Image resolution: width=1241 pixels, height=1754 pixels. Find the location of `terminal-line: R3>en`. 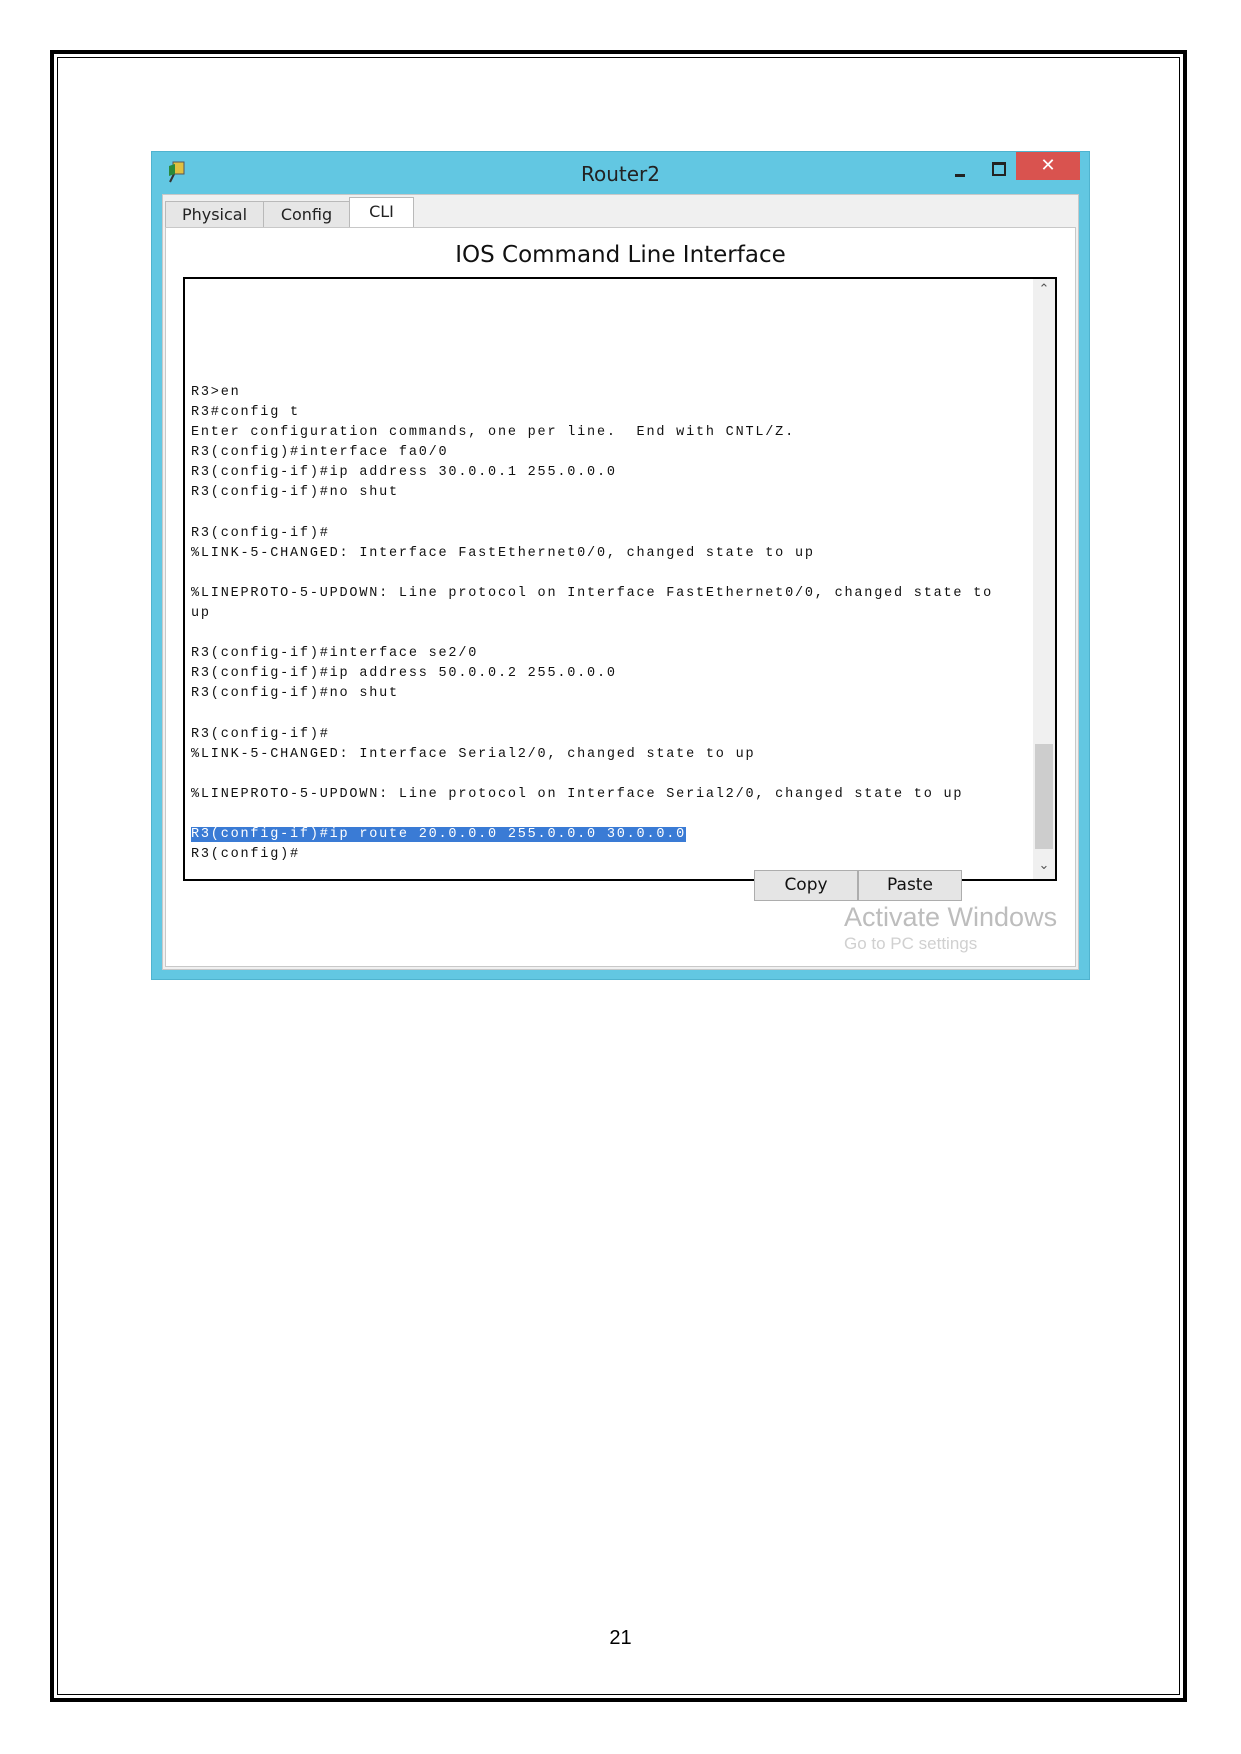

terminal-line: R3>en is located at coordinates (216, 392).